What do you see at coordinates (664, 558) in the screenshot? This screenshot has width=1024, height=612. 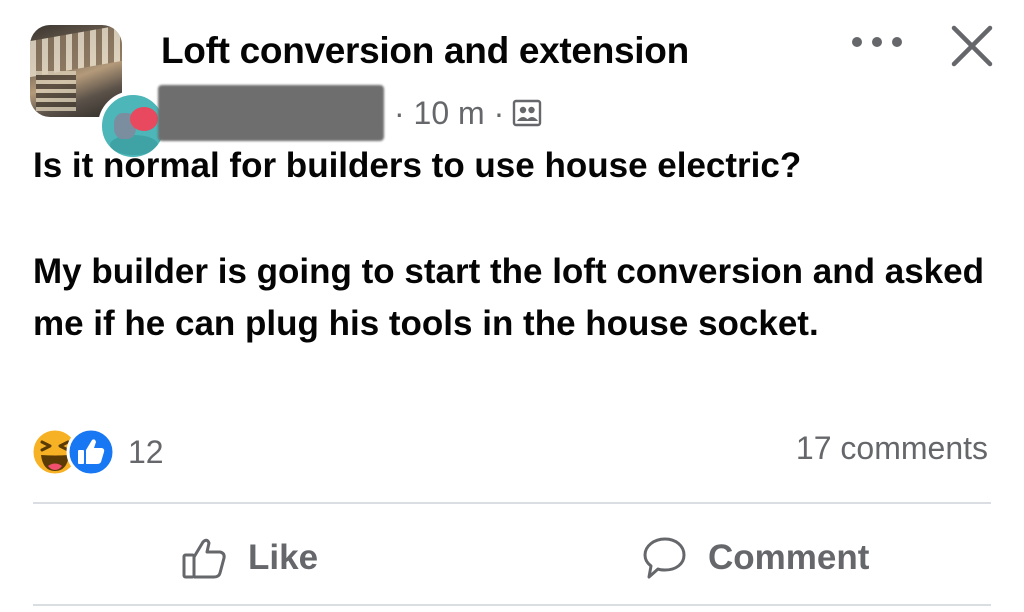 I see `comment-bubble-icon` at bounding box center [664, 558].